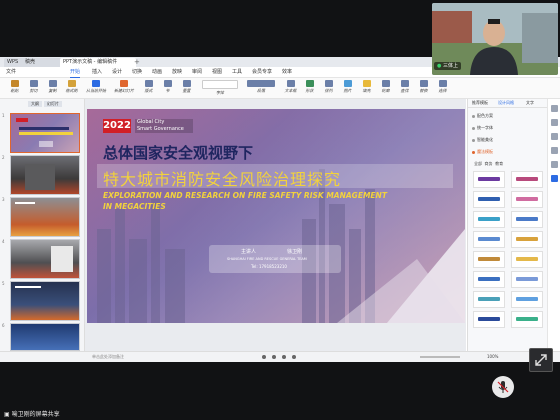 The image size is (560, 420). Describe the element at coordinates (14, 62) in the screenshot. I see `tab-wps: WPS` at that location.